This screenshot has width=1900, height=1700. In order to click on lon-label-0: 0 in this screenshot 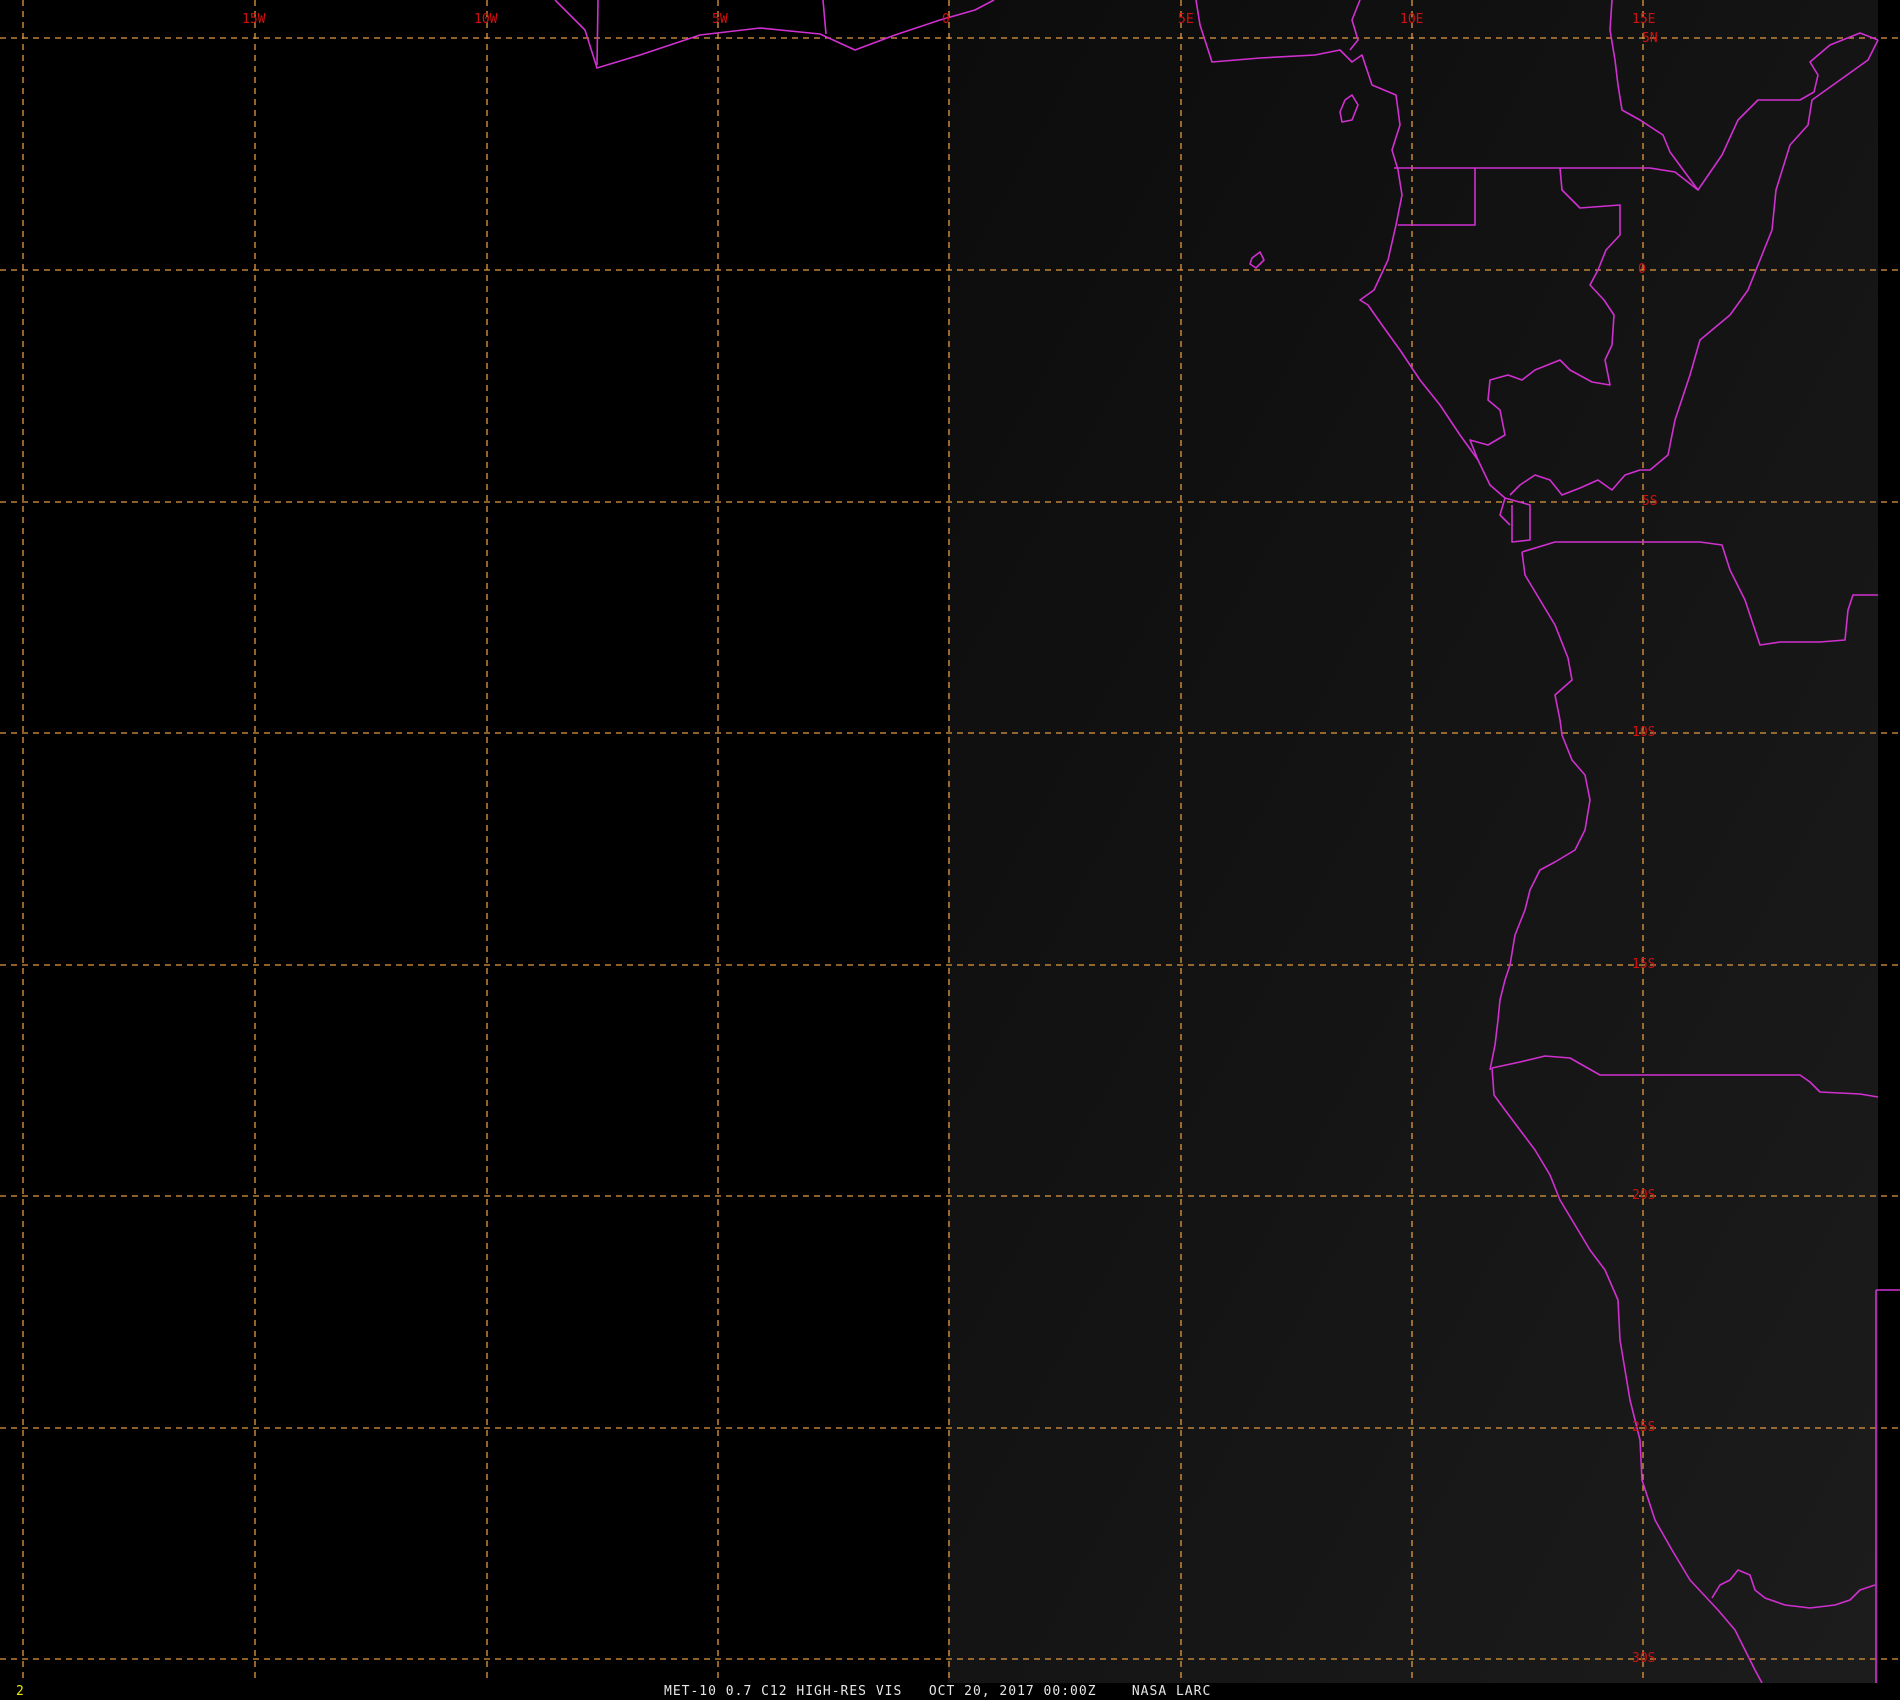, I will do `click(946, 19)`.